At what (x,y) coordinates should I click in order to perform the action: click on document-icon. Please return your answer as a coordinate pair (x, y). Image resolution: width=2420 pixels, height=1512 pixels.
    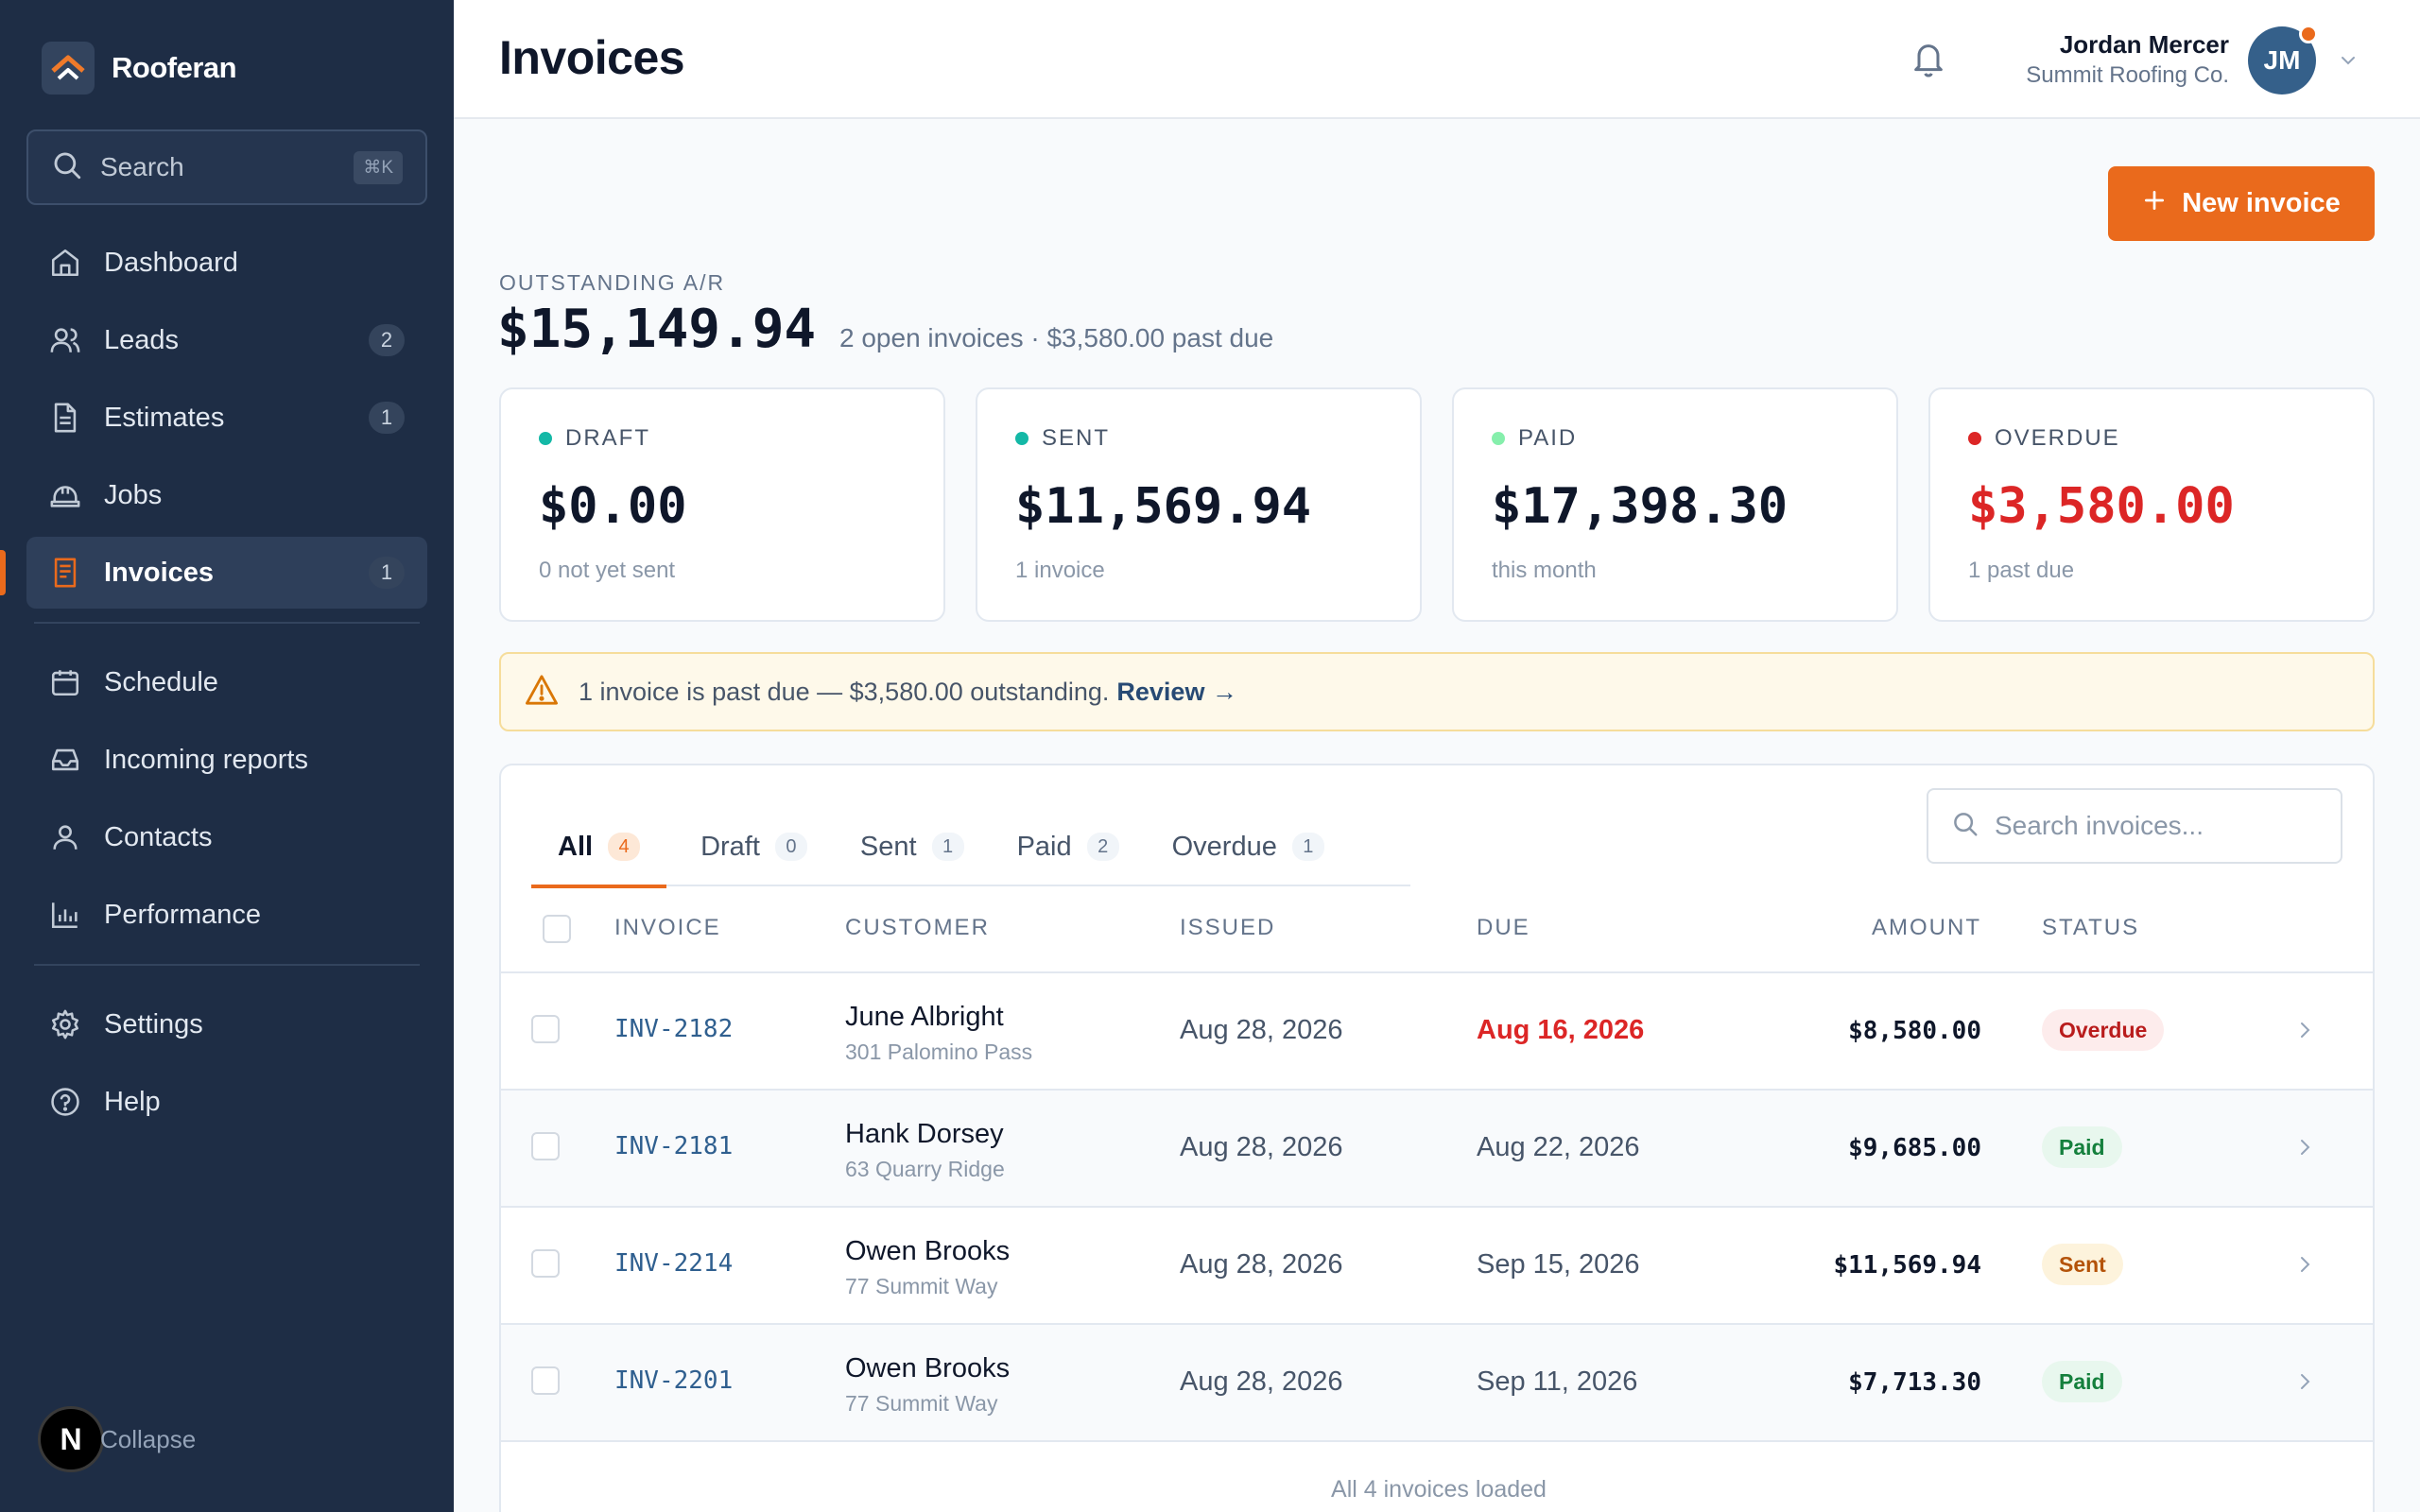
    Looking at the image, I should click on (65, 418).